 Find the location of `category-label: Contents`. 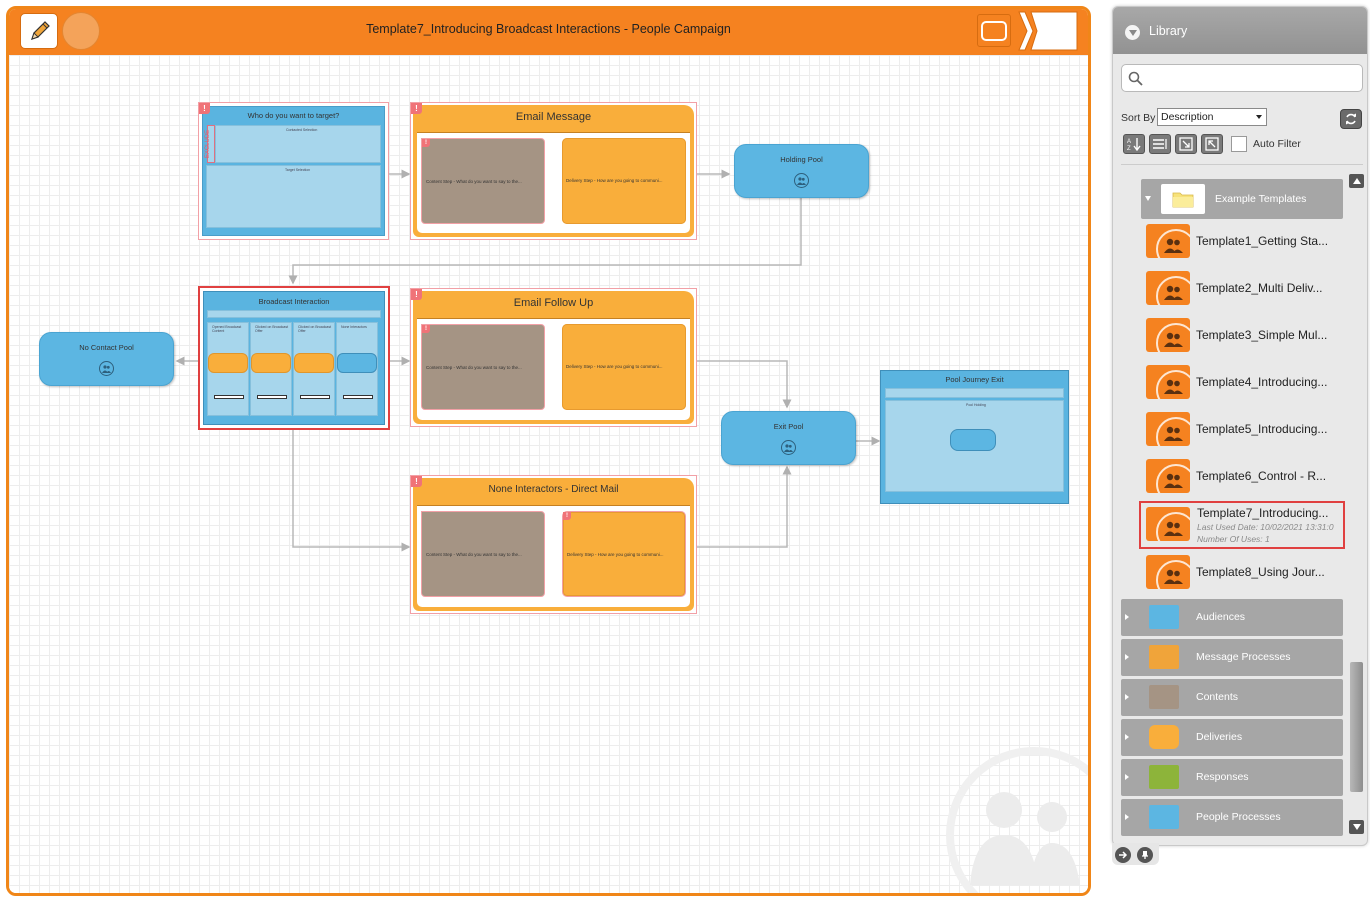

category-label: Contents is located at coordinates (1217, 697).